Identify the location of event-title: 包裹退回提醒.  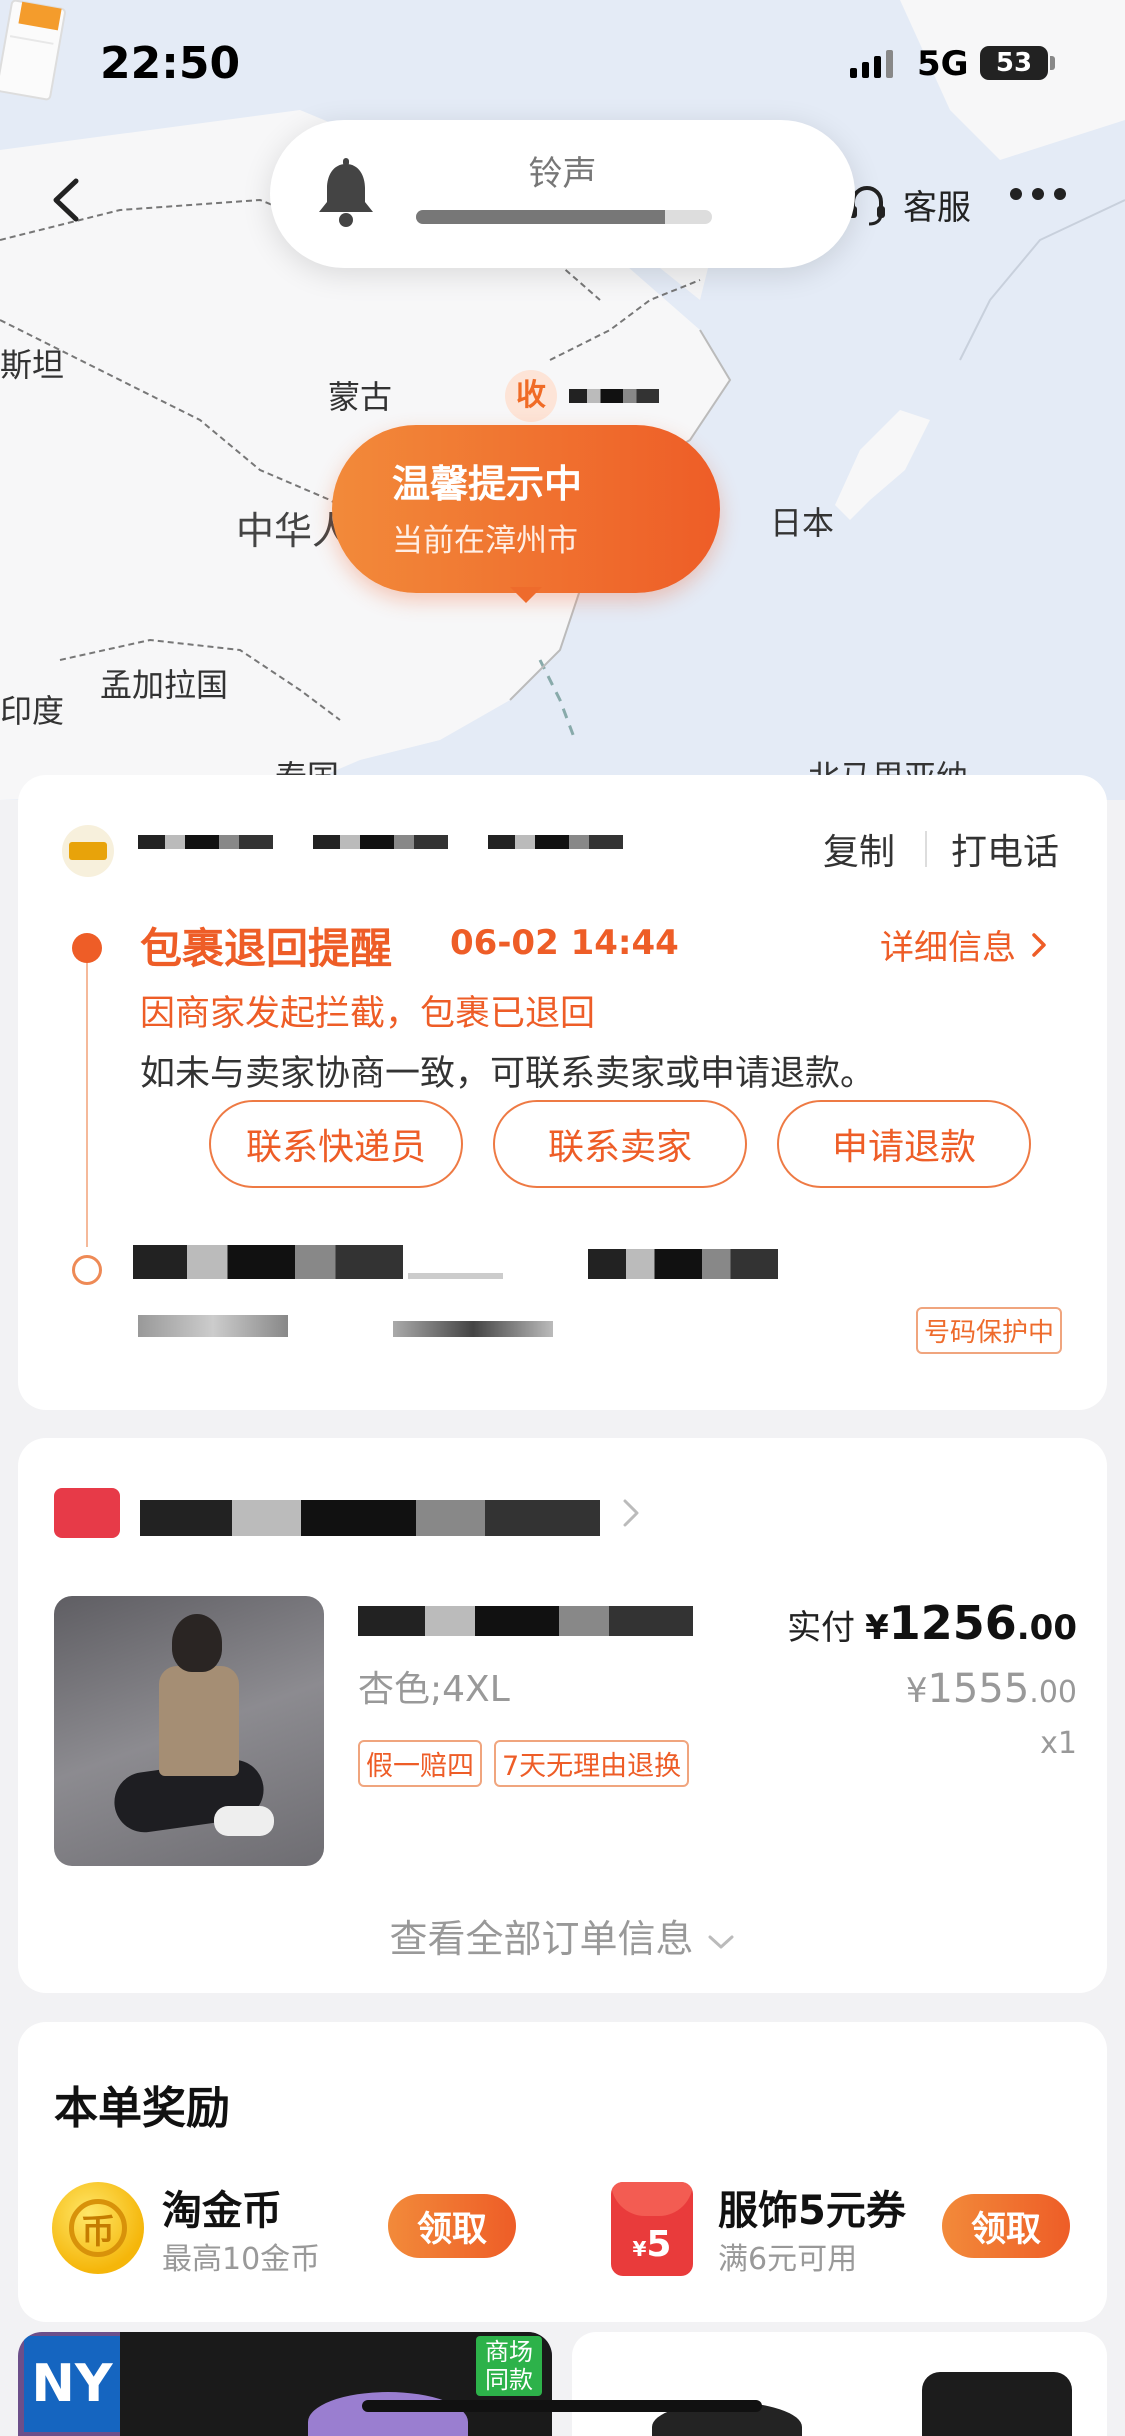
(266, 948).